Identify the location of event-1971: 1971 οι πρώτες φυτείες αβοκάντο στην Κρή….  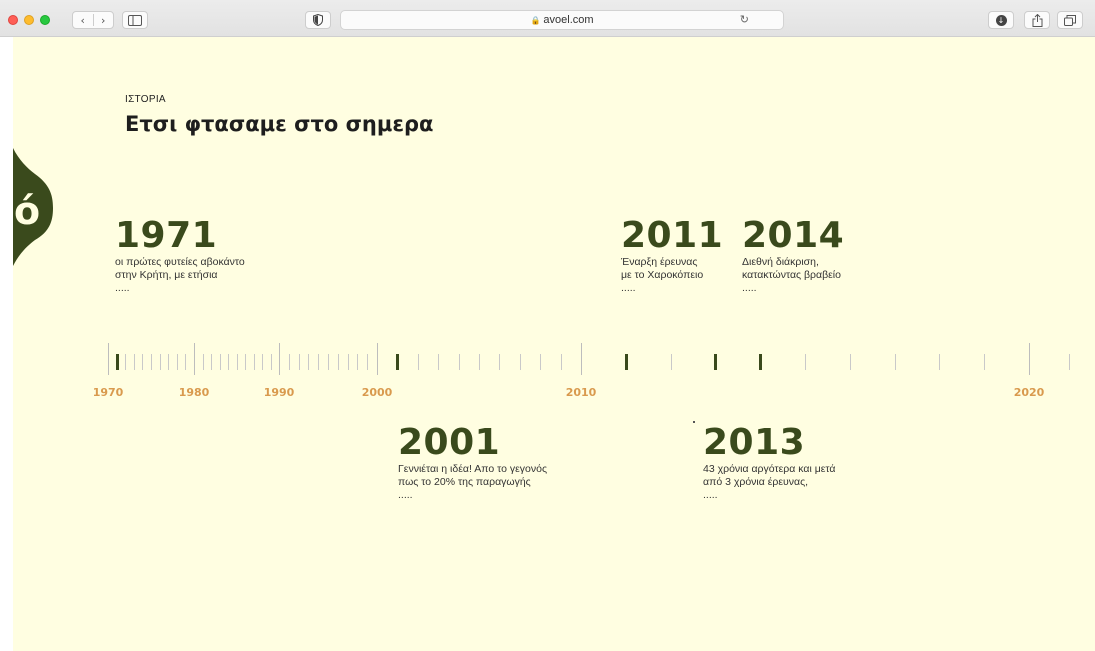
(180, 256).